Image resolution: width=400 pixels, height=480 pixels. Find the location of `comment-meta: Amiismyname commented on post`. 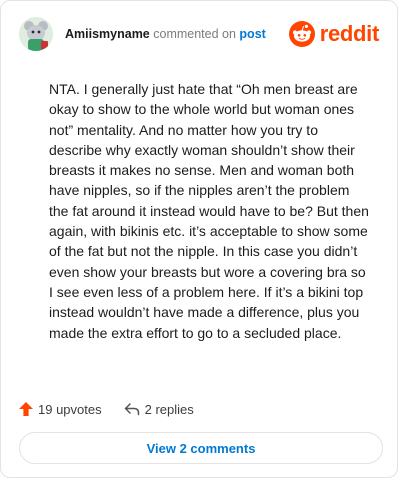

comment-meta: Amiismyname commented on post is located at coordinates (165, 34).